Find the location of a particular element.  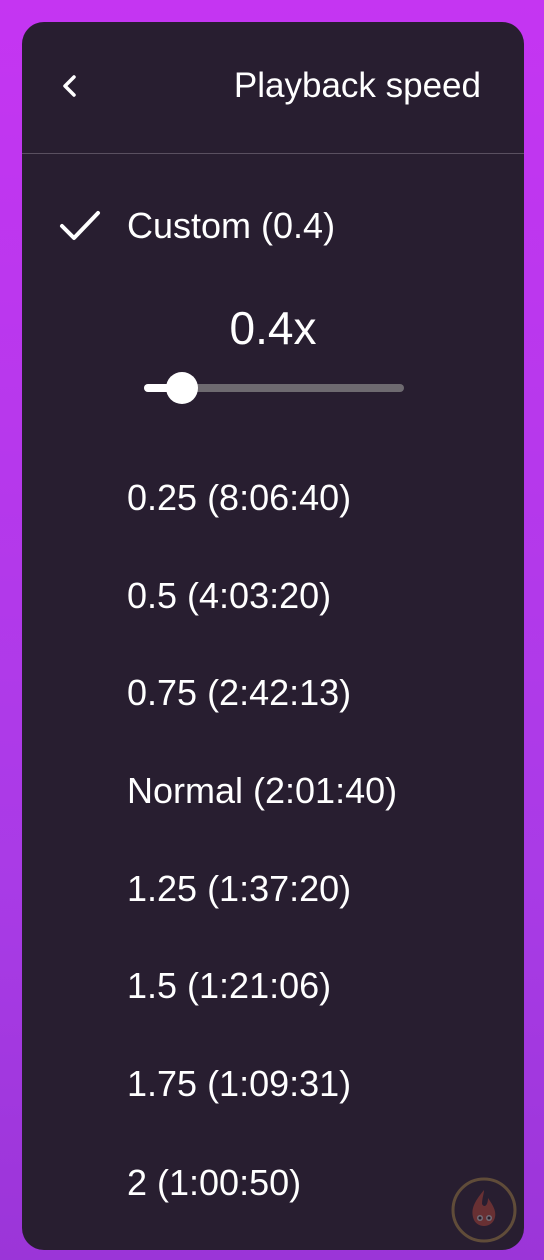

speed-slider is located at coordinates (274, 388).